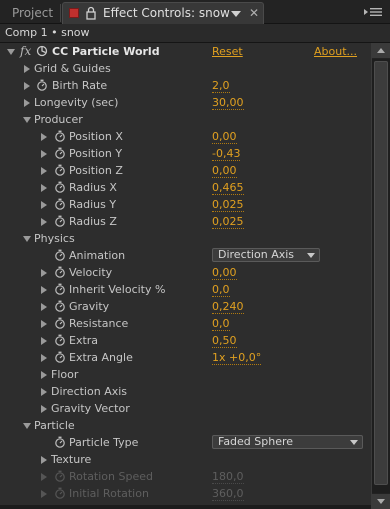 The image size is (390, 509). Describe the element at coordinates (60, 13) in the screenshot. I see `tab-divider` at that location.